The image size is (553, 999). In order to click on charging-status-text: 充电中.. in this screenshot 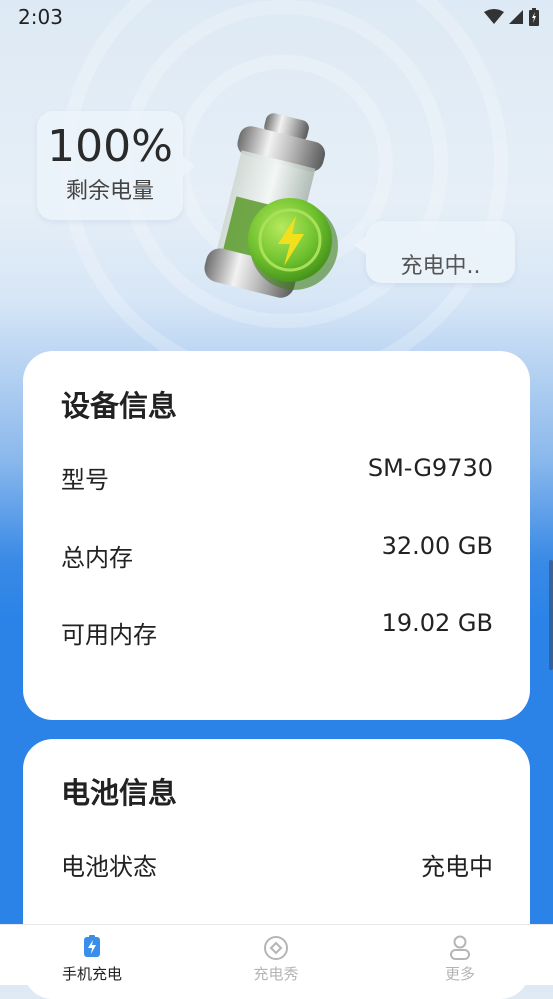, I will do `click(440, 266)`.